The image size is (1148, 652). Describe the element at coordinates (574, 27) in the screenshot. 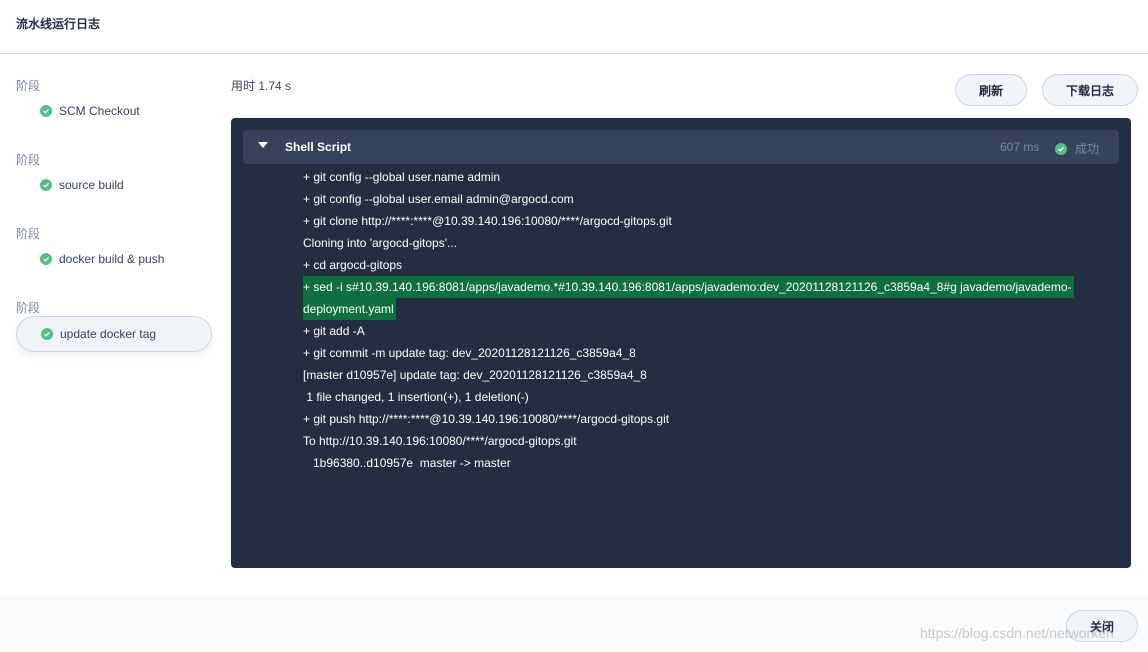

I see `dialog-header: 流水线运行日志` at that location.